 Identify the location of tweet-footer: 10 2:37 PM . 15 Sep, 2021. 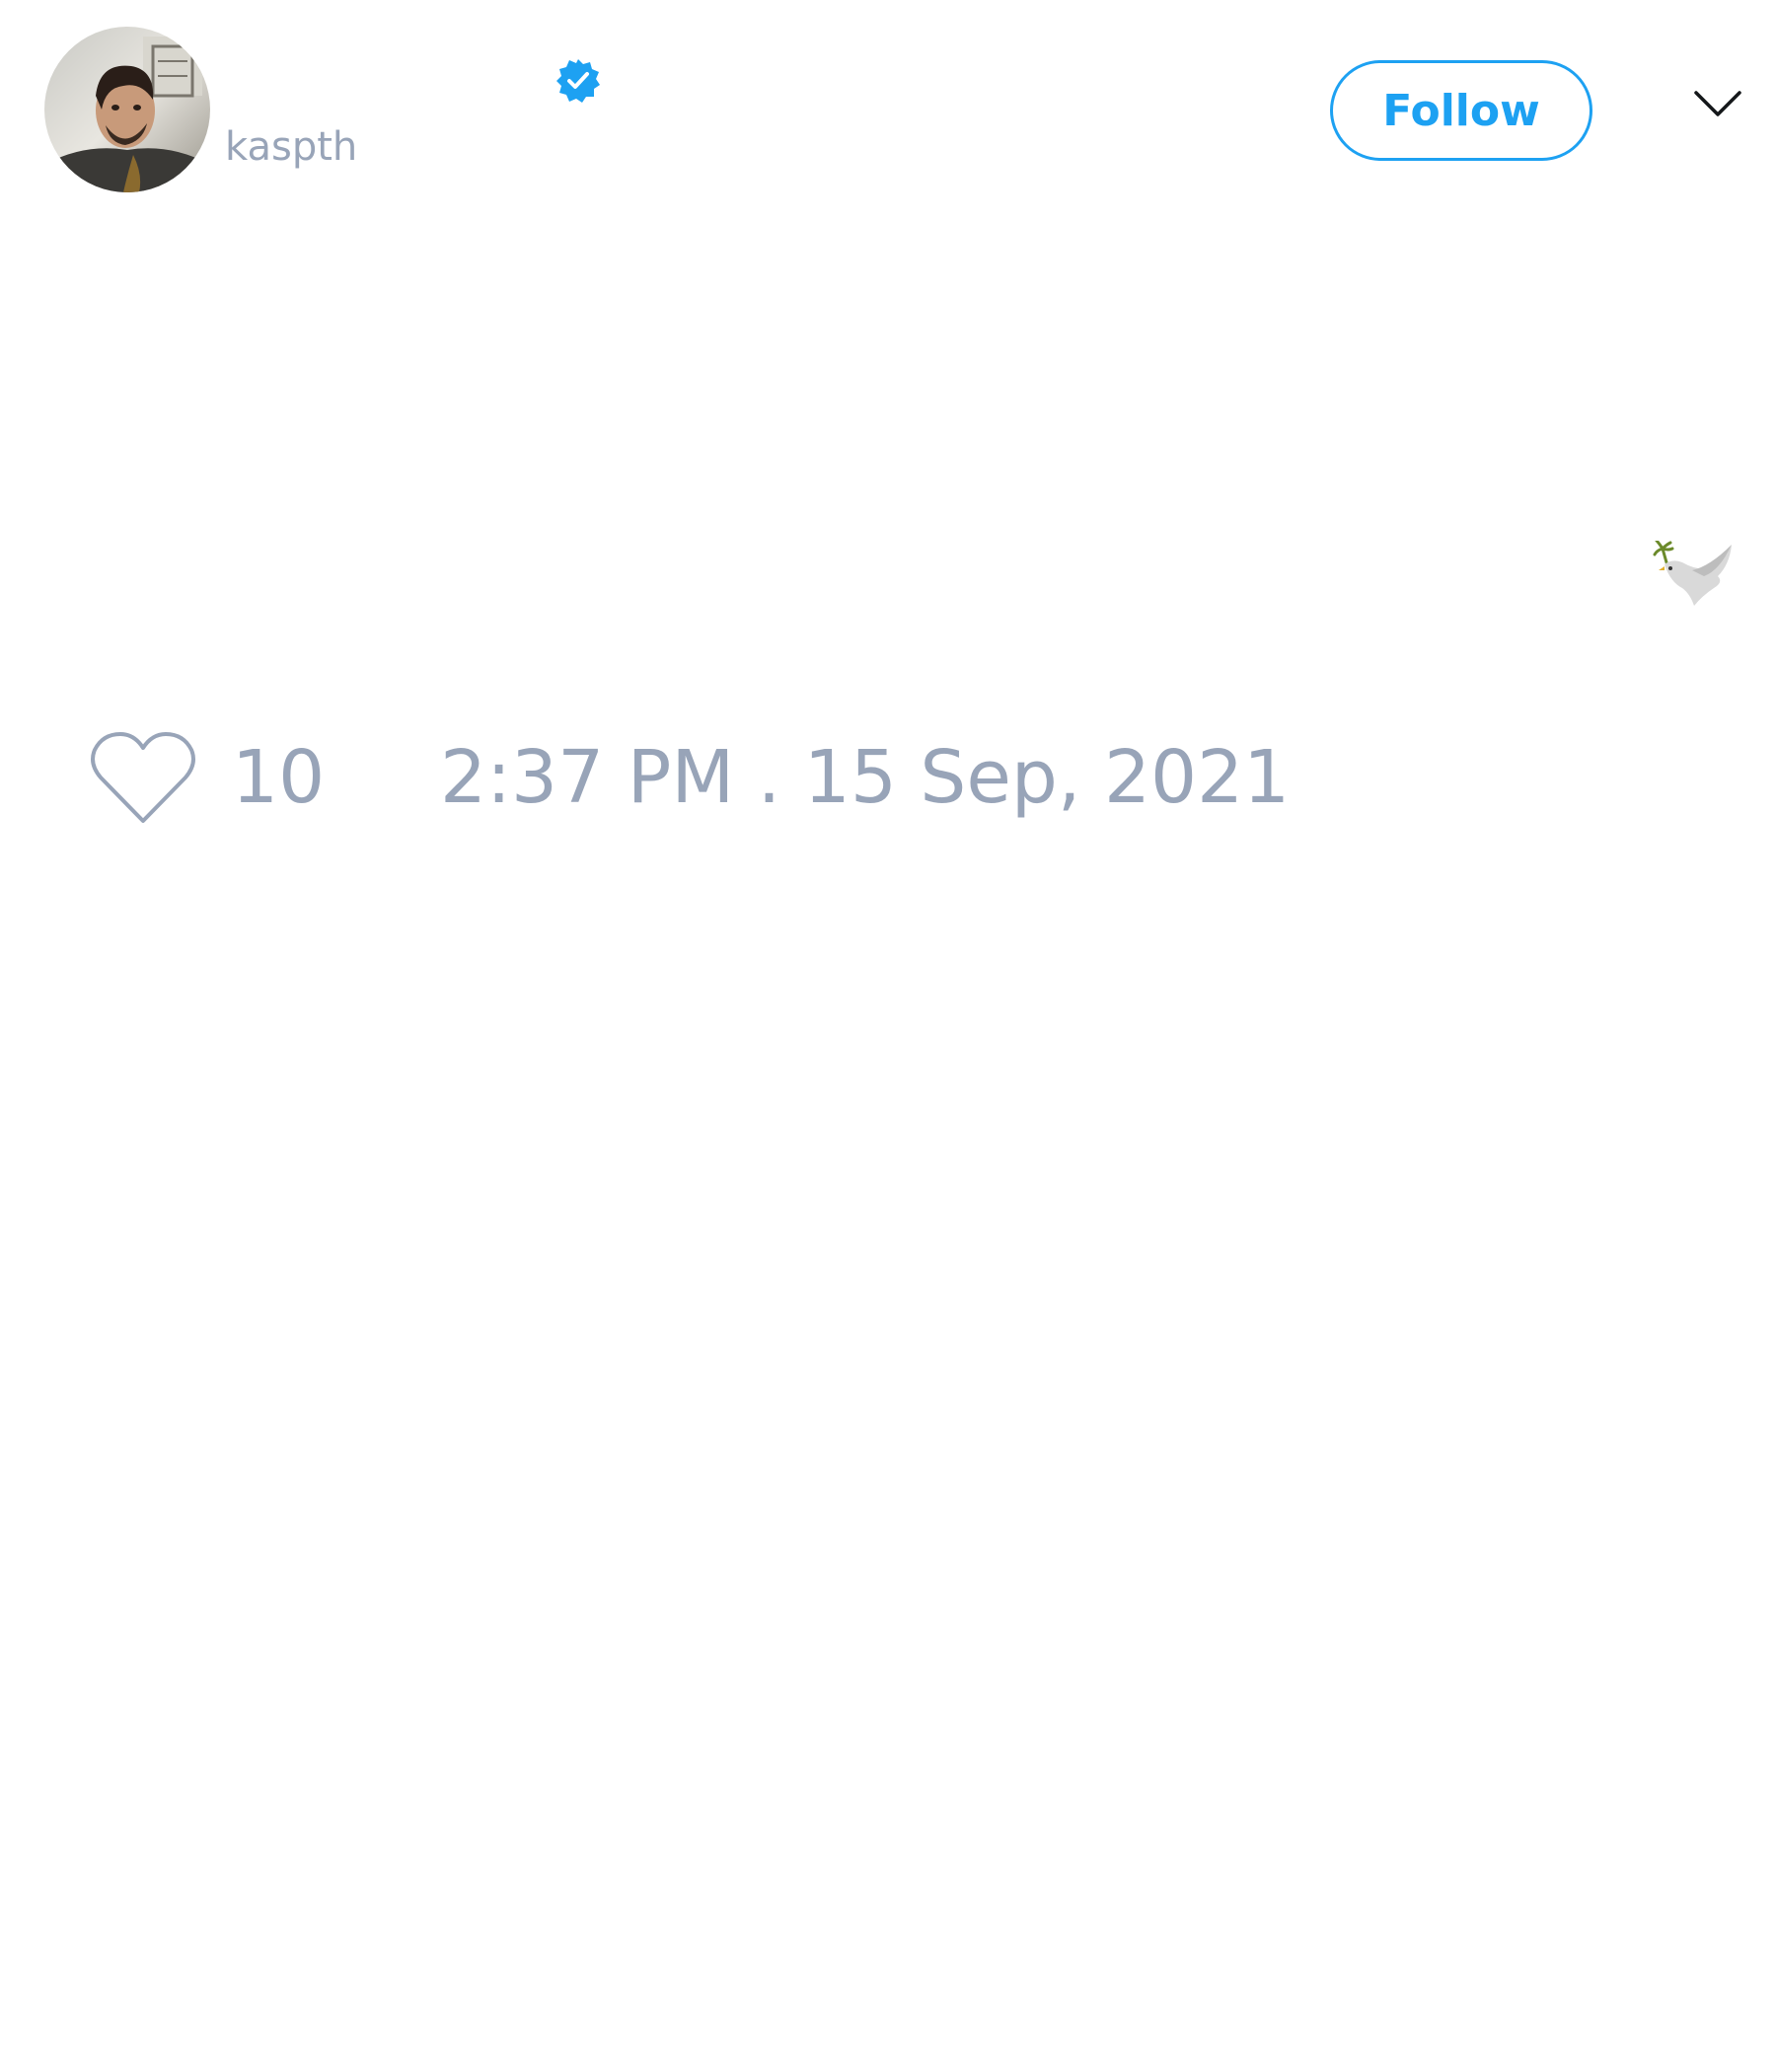
(690, 777).